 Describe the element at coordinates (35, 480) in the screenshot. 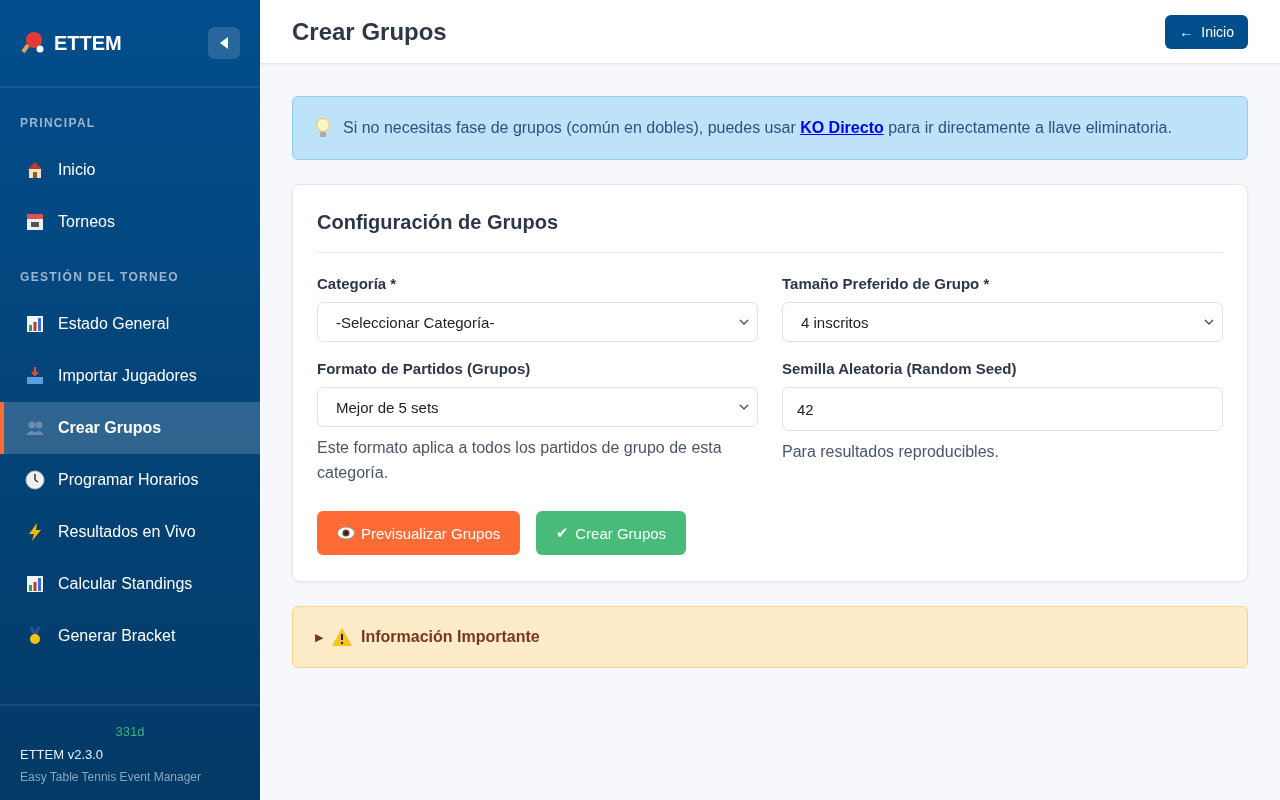

I see `clock-icon` at that location.